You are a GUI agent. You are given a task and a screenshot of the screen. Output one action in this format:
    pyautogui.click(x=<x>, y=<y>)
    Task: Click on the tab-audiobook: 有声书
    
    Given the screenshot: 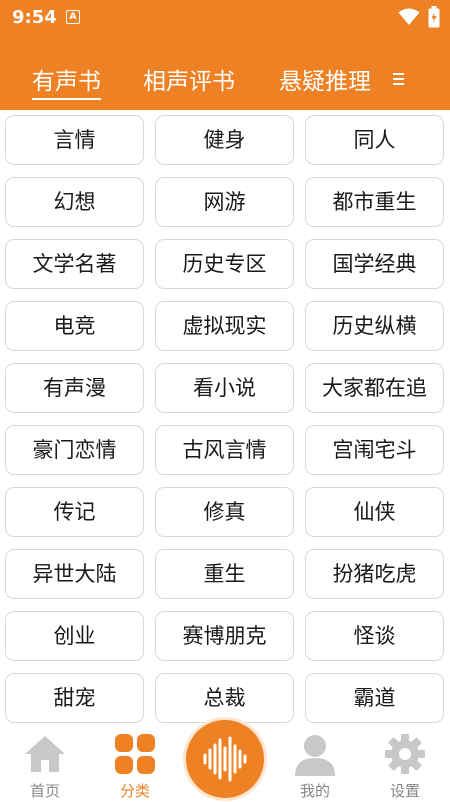 What is the action you would take?
    pyautogui.click(x=66, y=81)
    